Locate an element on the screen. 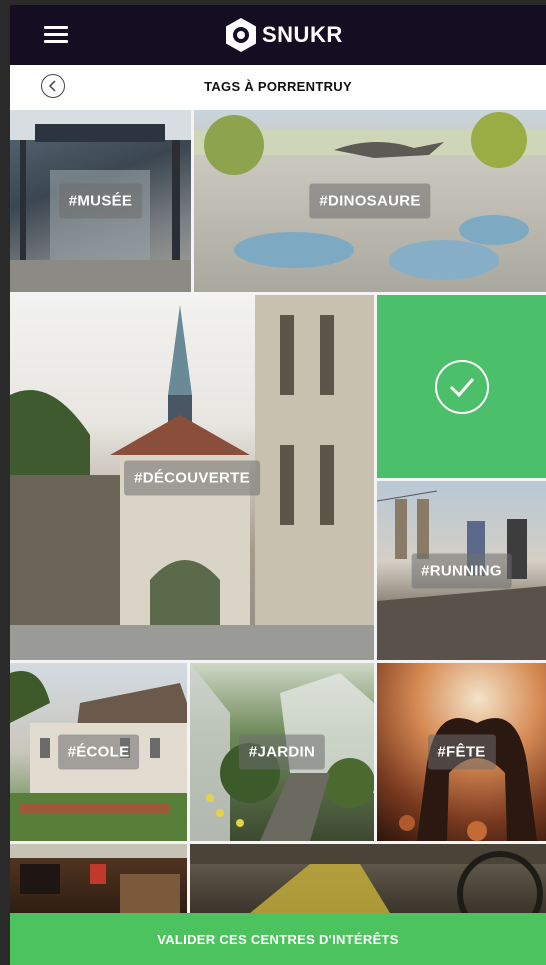 This screenshot has height=965, width=546. bicycle-image is located at coordinates (368, 878).